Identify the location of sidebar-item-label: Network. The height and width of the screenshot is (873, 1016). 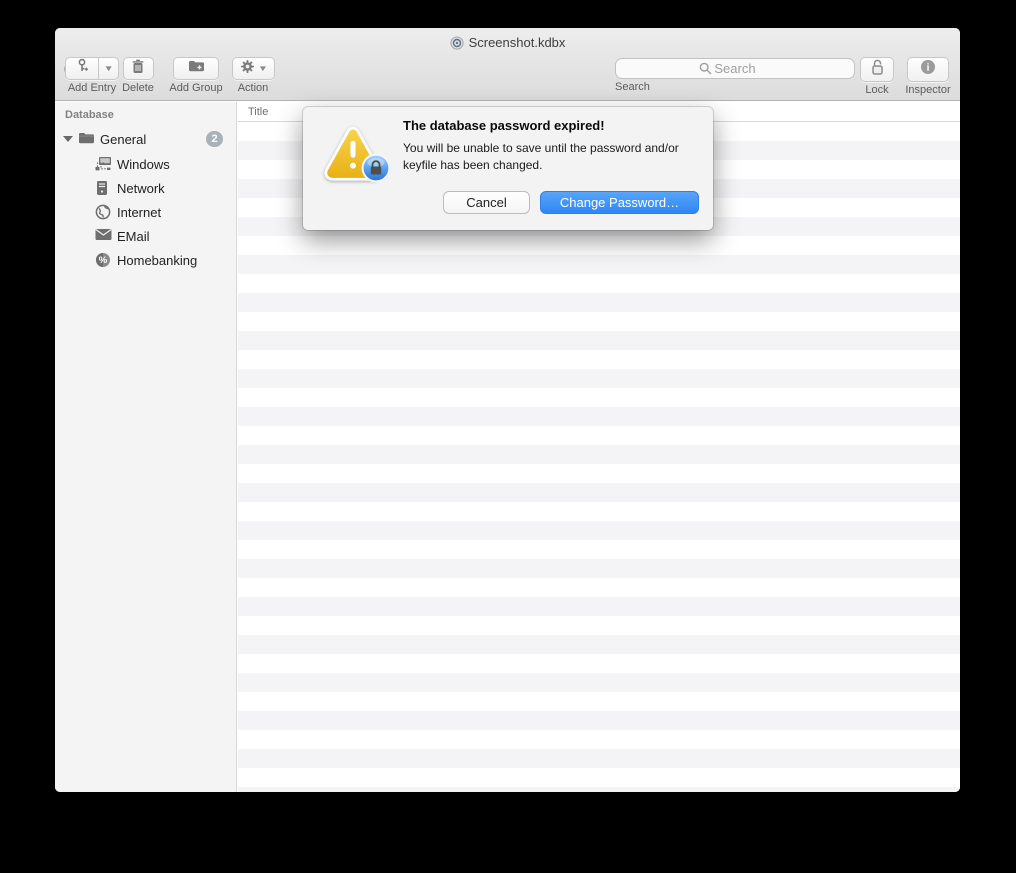
(141, 188).